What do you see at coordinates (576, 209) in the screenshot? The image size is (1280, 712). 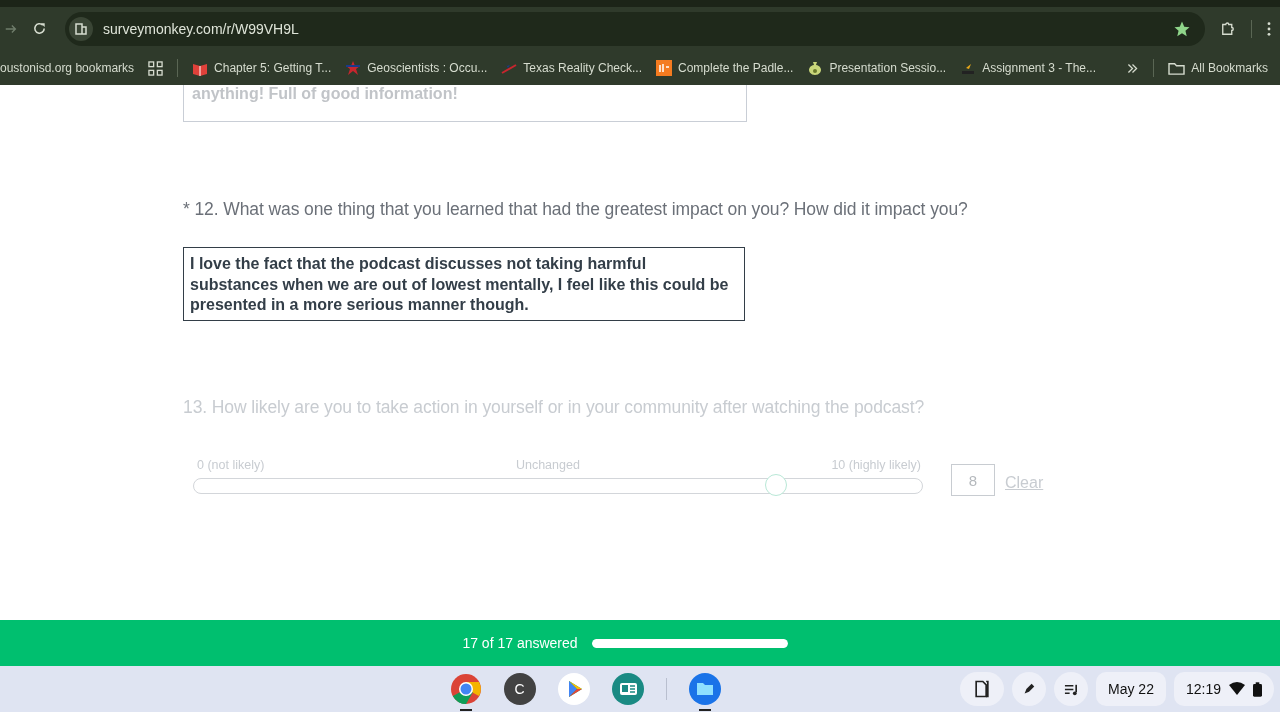 I see `question-title: * 12. What was one thing that you learned that had the greatest impact on you? How did it impact you?` at bounding box center [576, 209].